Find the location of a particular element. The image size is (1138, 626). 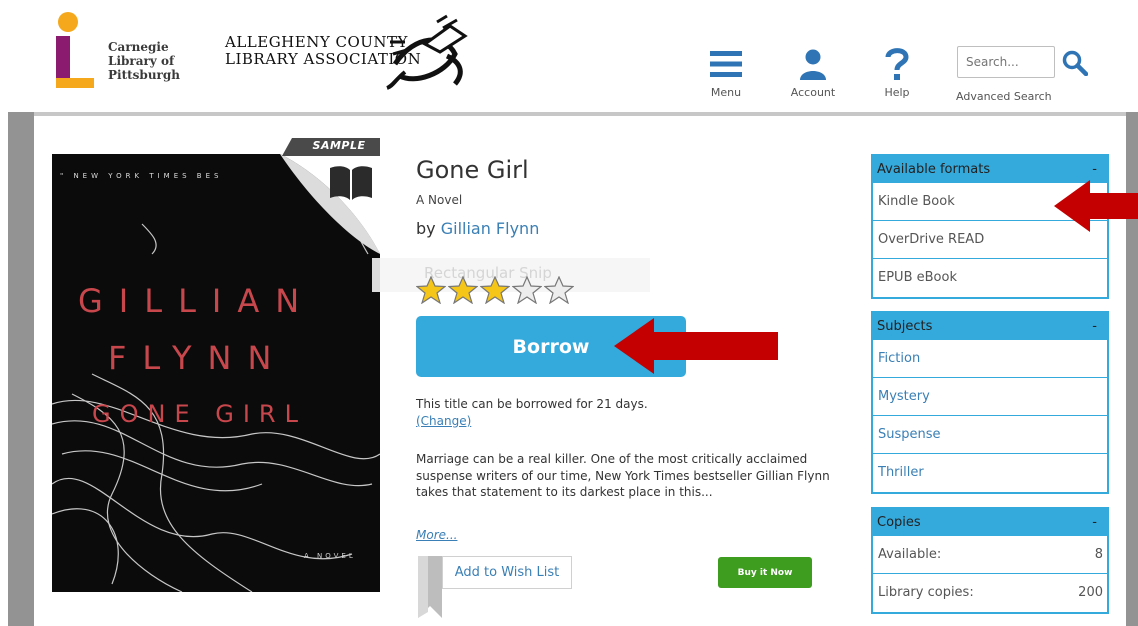

search-button is located at coordinates (1075, 63).